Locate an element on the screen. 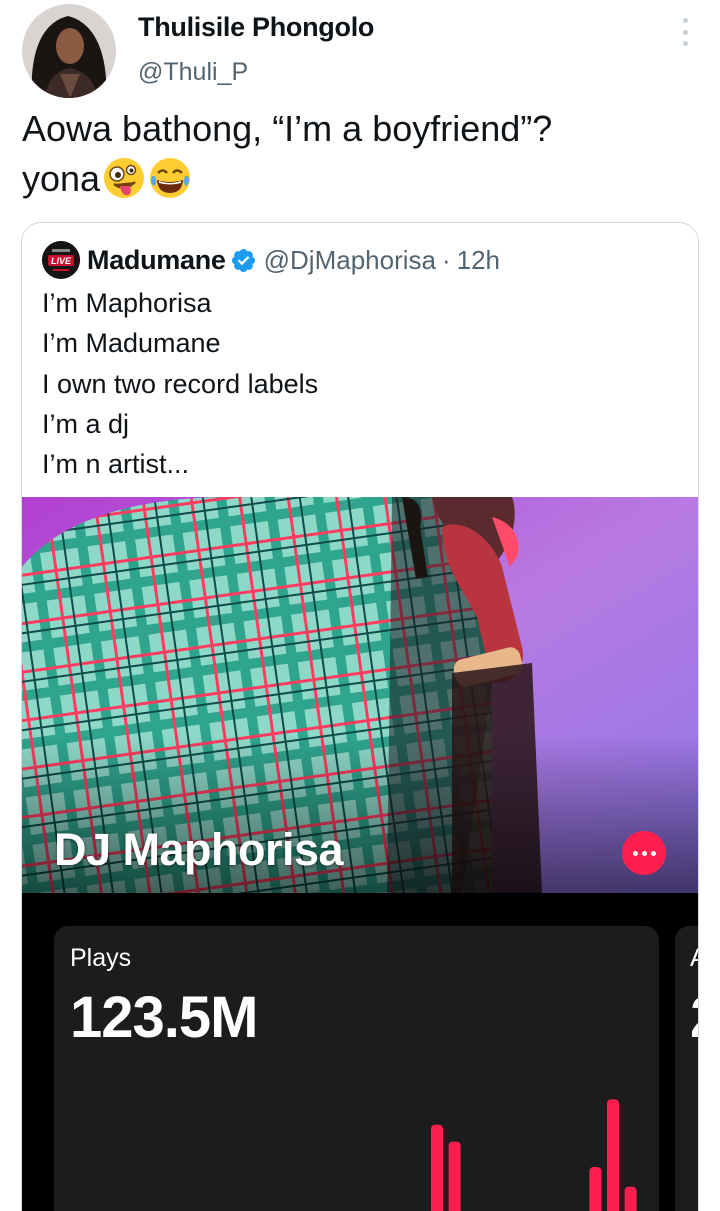 This screenshot has width=720, height=1211. author-handle: @Thuli_P is located at coordinates (193, 72).